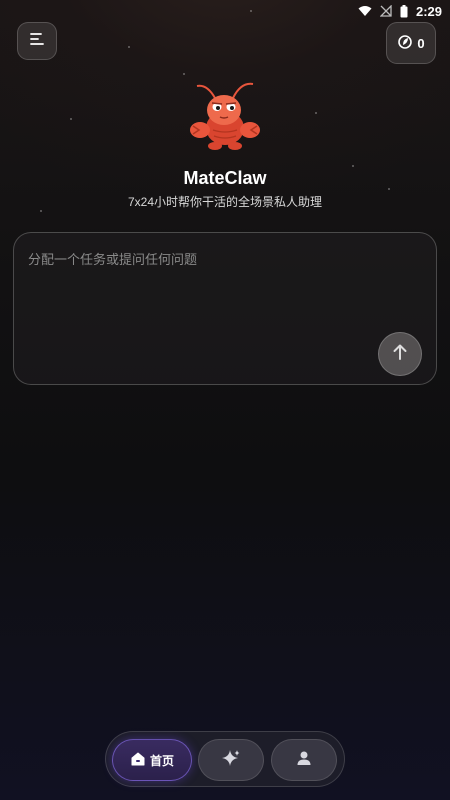 This screenshot has width=450, height=800. I want to click on menu-button, so click(37, 41).